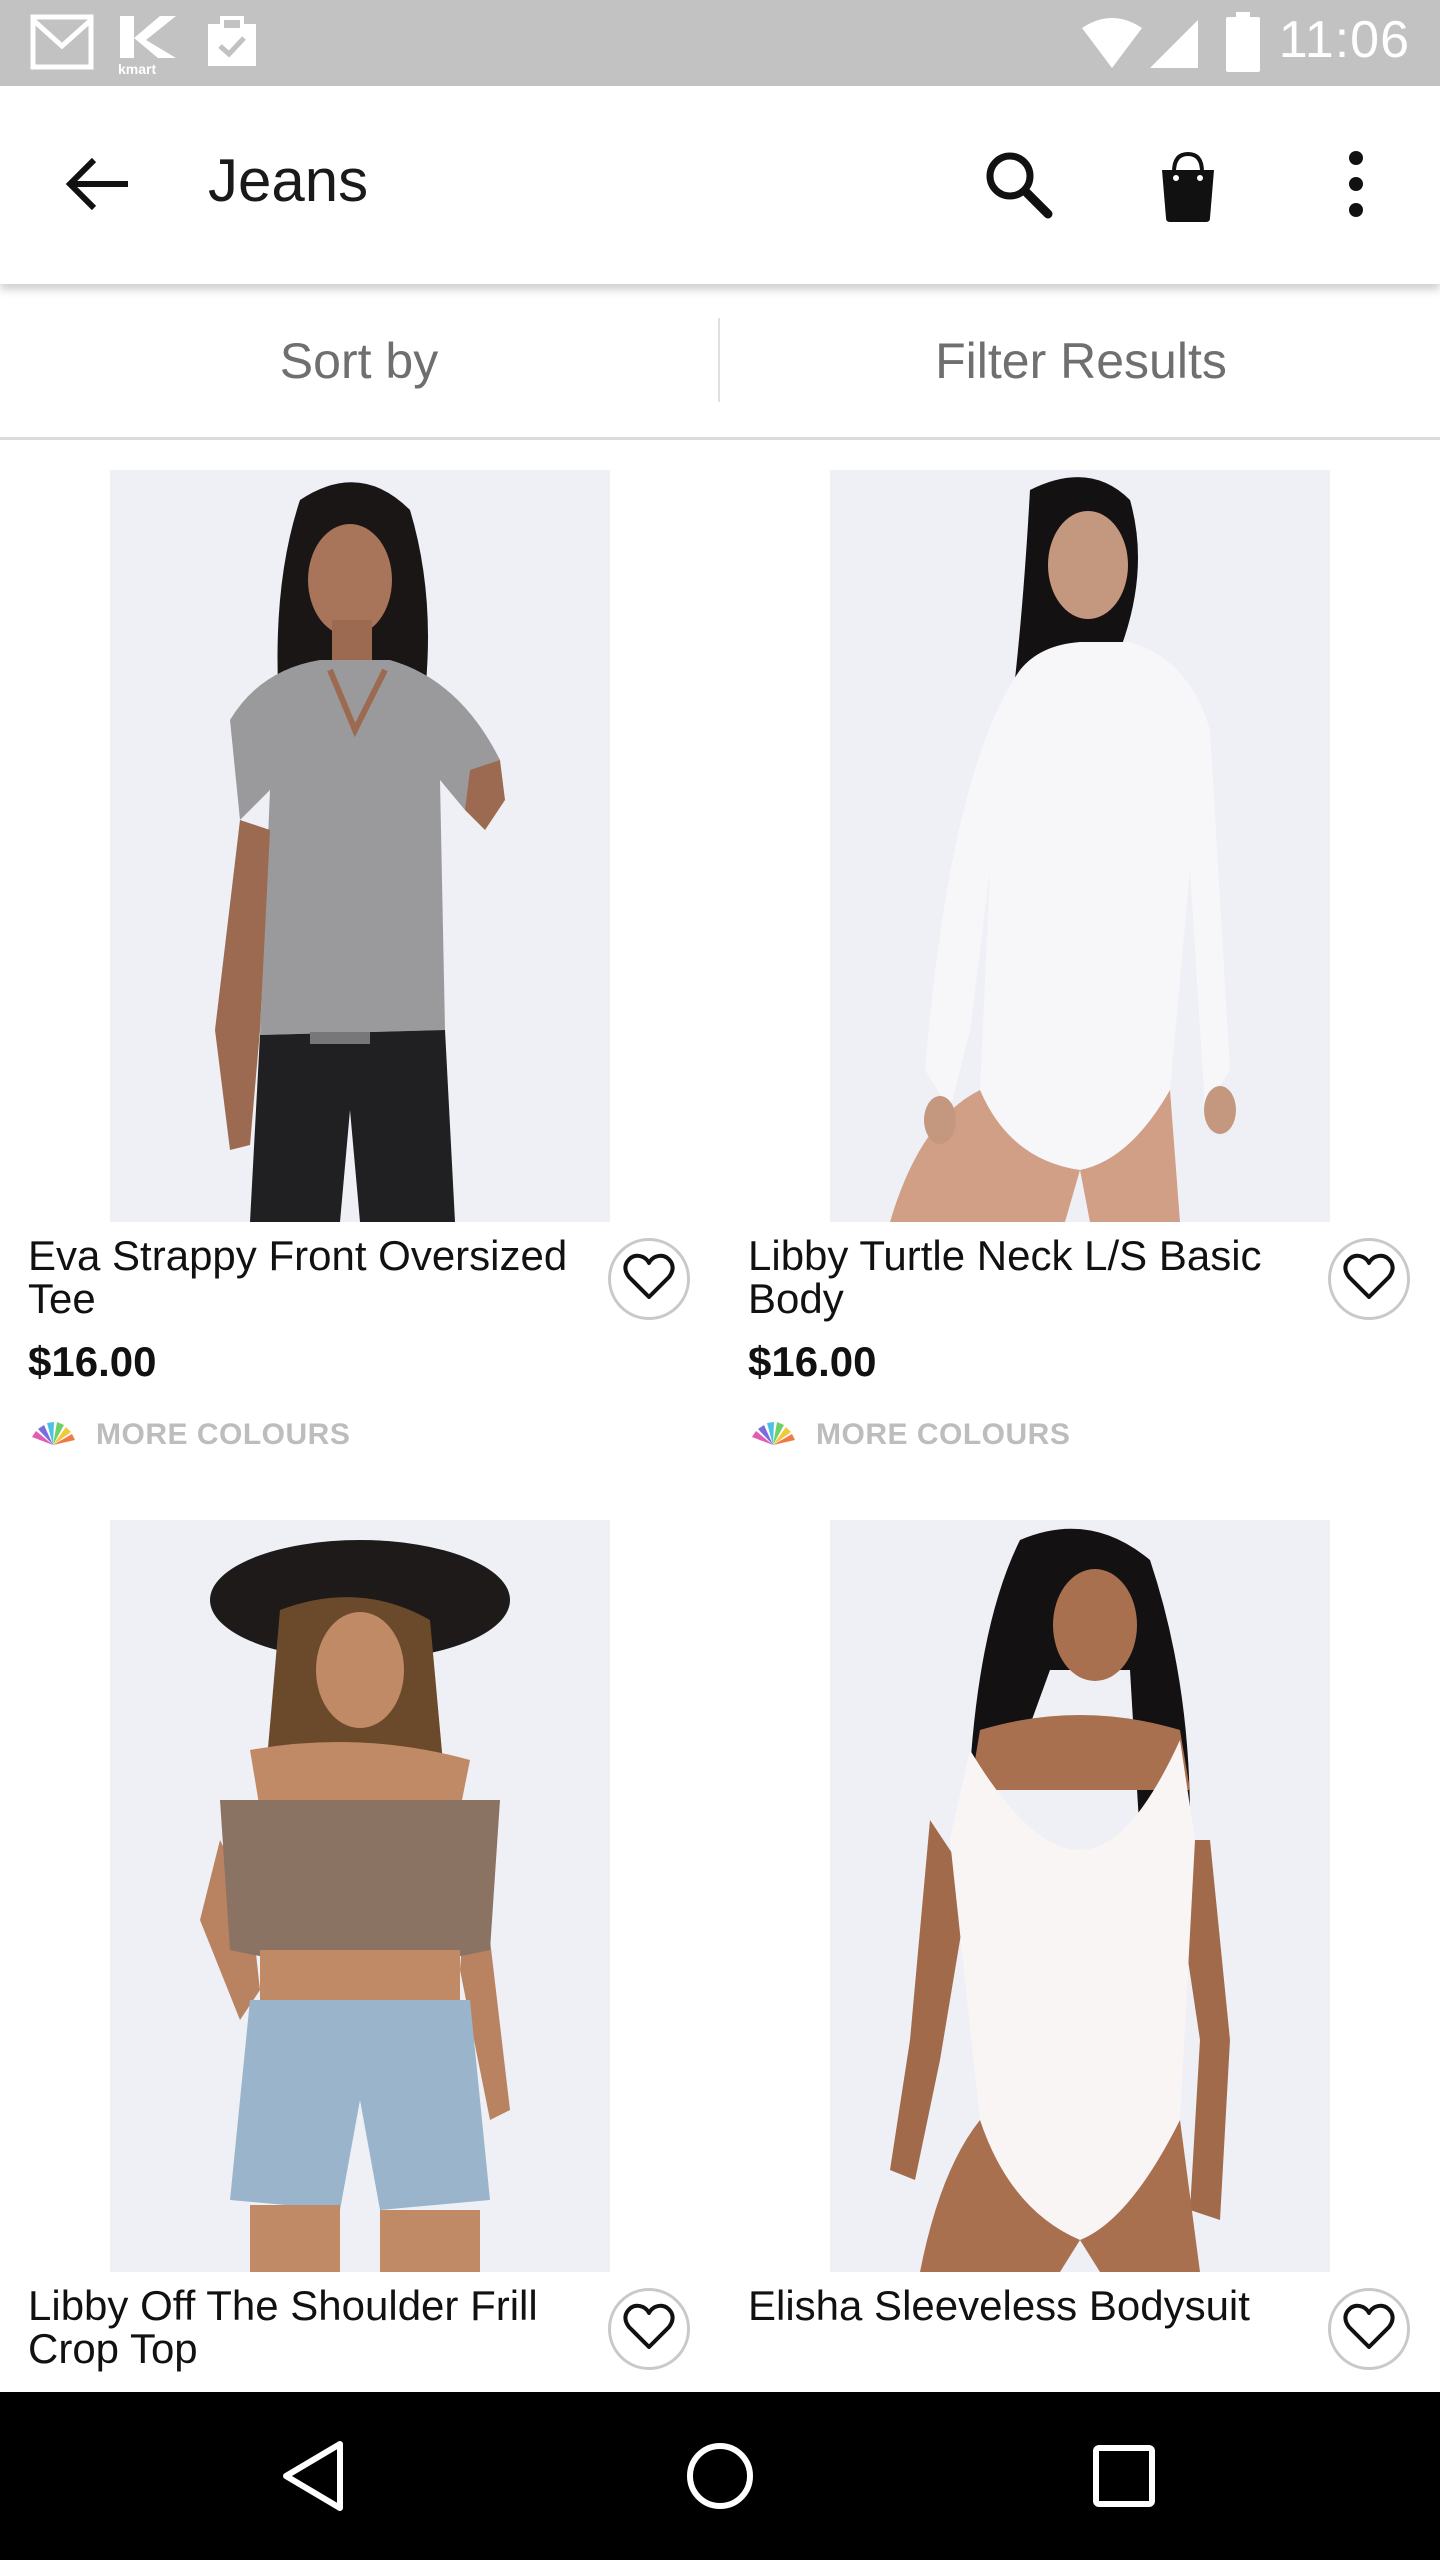  What do you see at coordinates (1356, 189) in the screenshot?
I see `more-vert-icon` at bounding box center [1356, 189].